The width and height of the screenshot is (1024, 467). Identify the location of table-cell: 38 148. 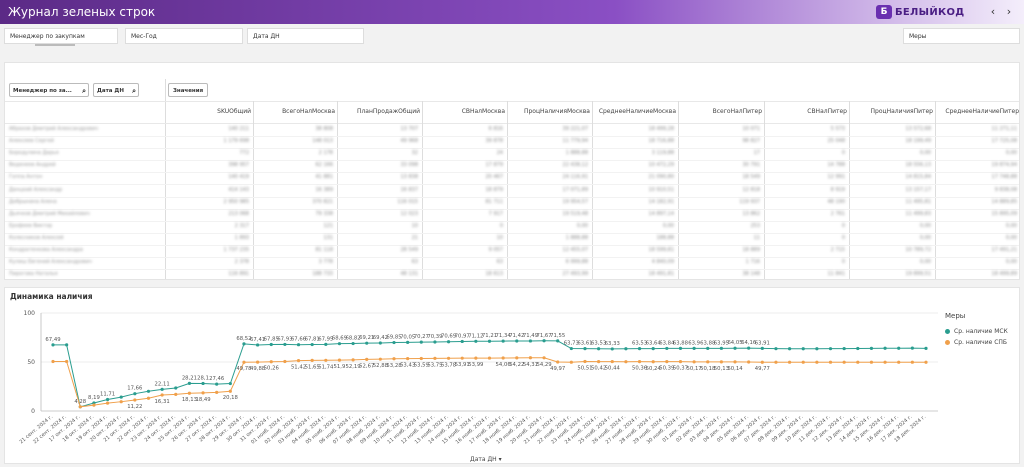
(751, 274).